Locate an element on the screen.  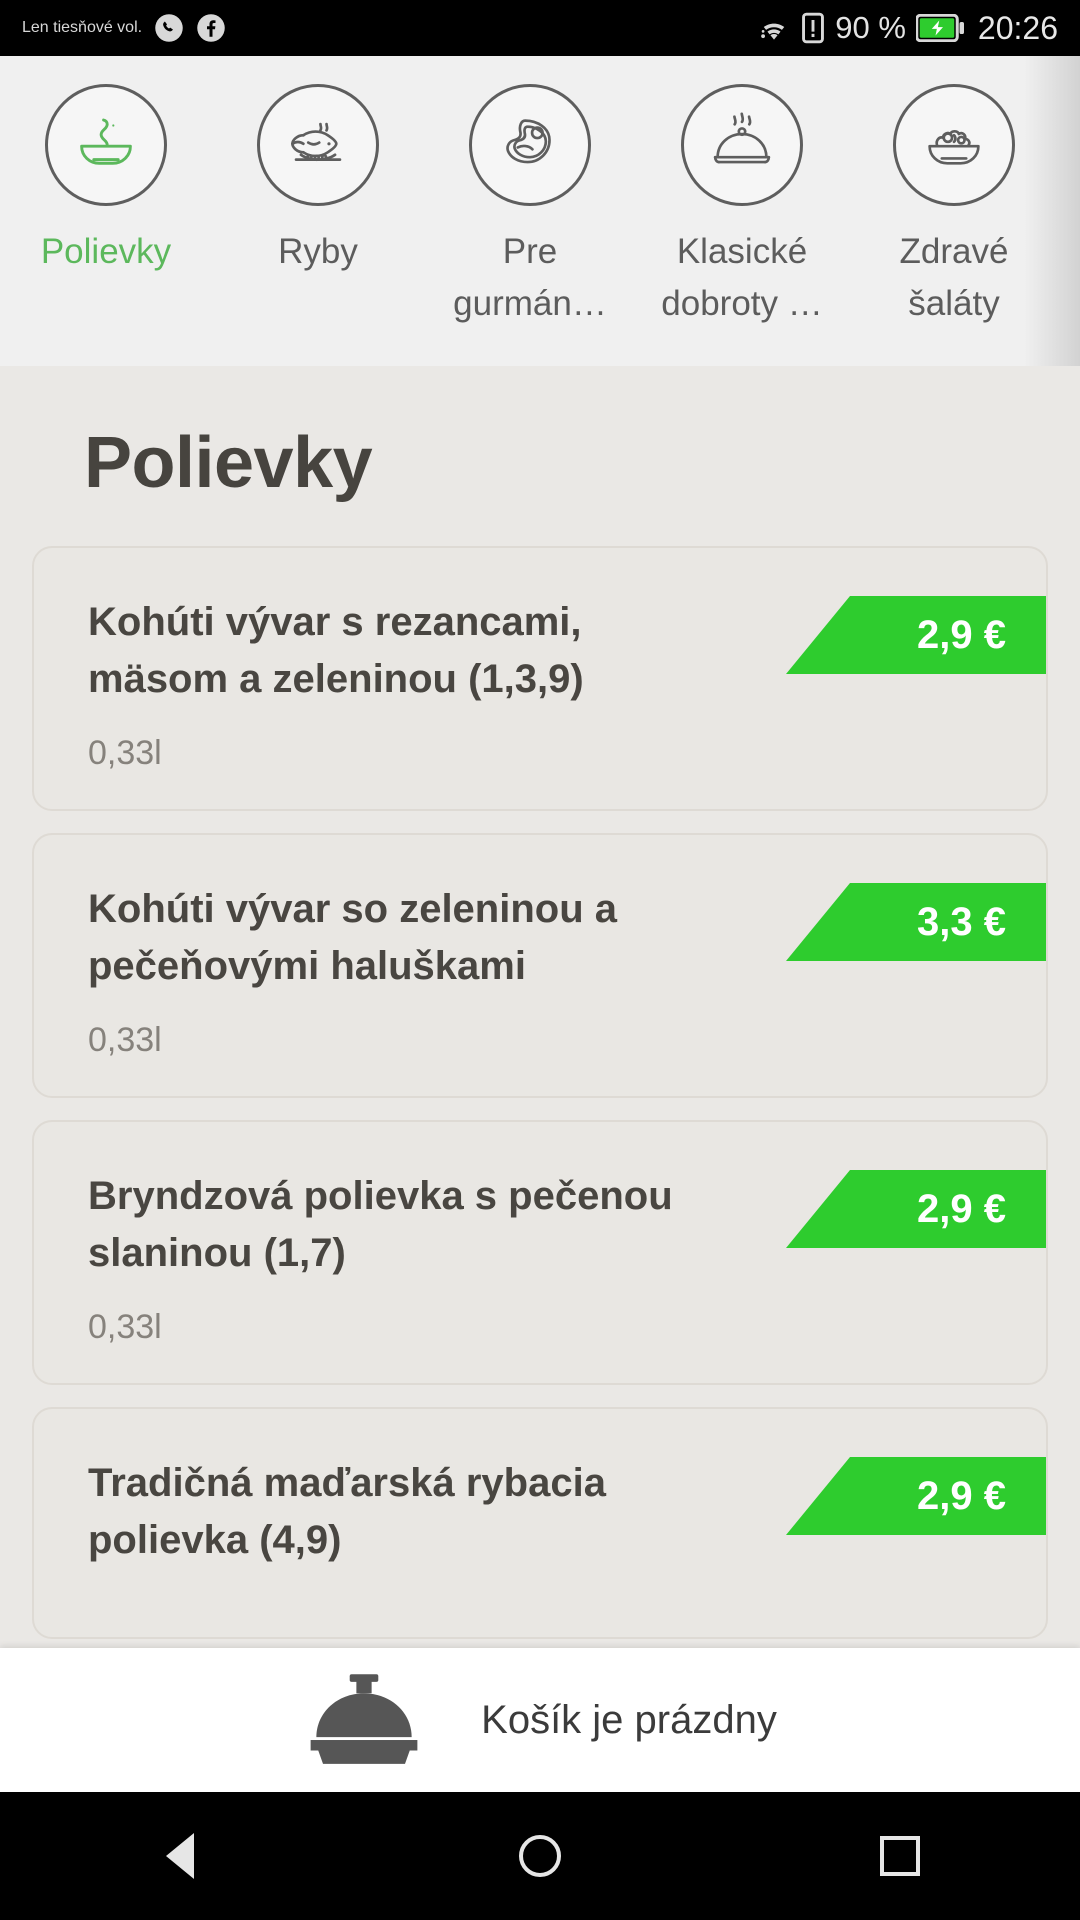
tab-zdrave-salaty: Zdravé šaláty is located at coordinates (954, 207).